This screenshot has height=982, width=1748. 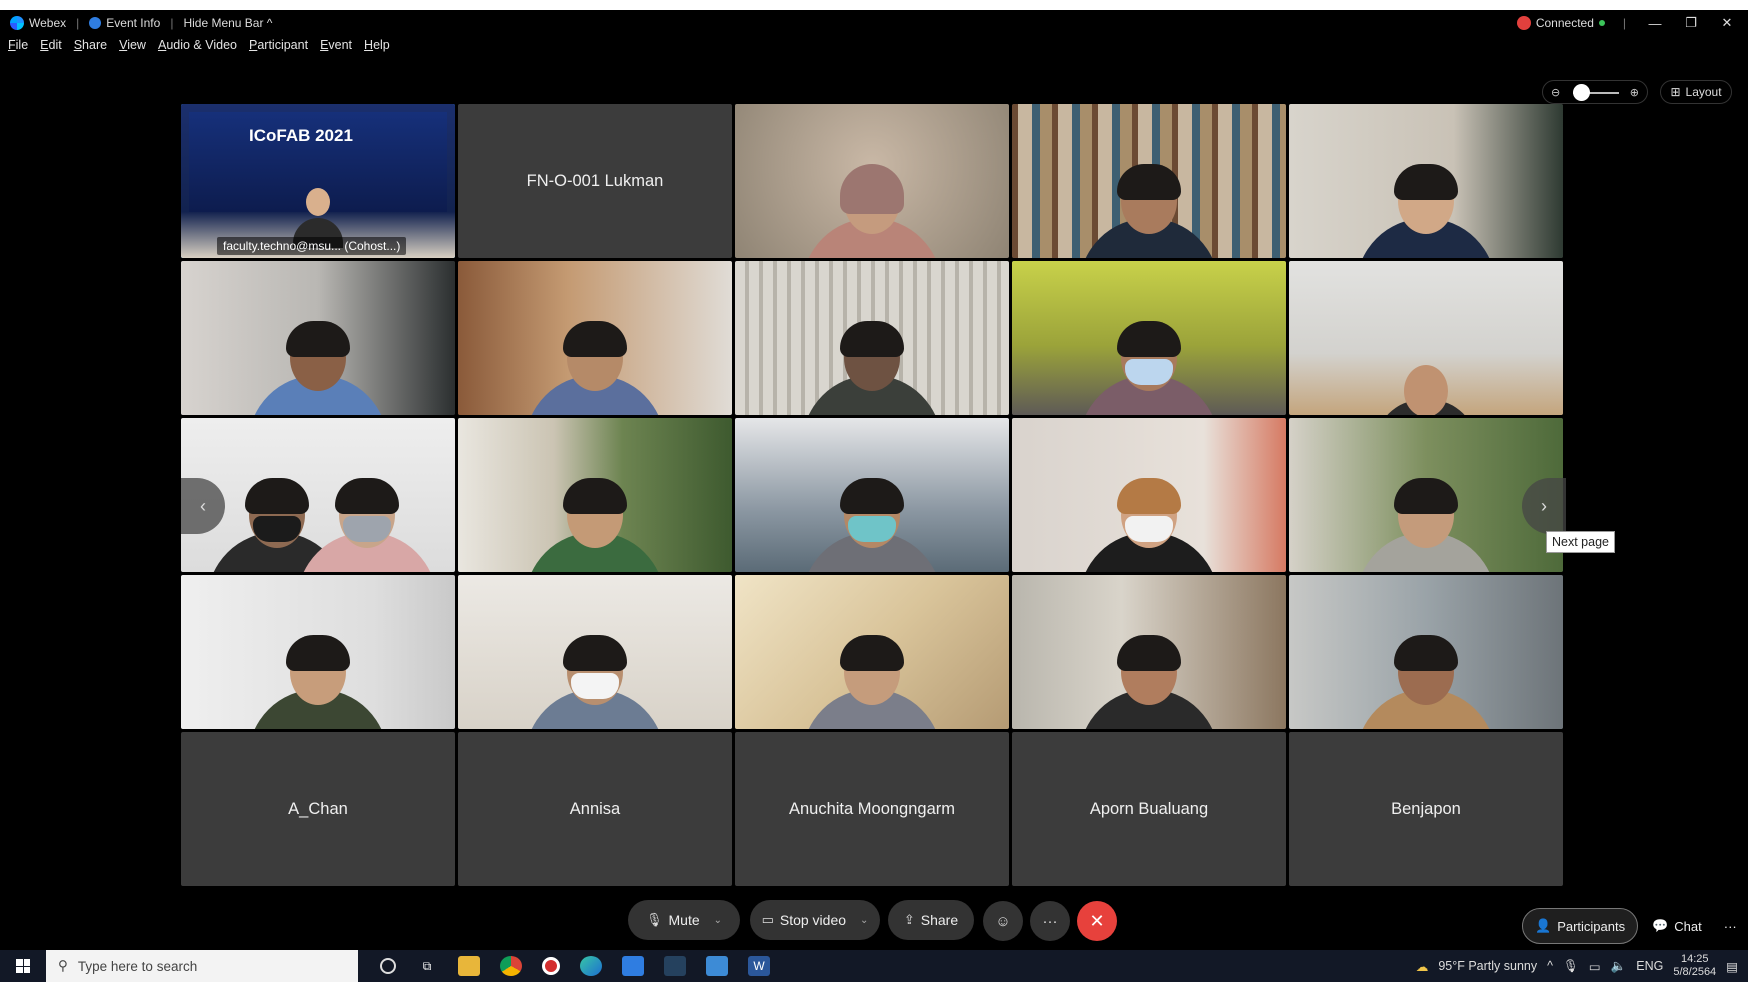 What do you see at coordinates (1543, 925) in the screenshot?
I see `person-icon: 👤` at bounding box center [1543, 925].